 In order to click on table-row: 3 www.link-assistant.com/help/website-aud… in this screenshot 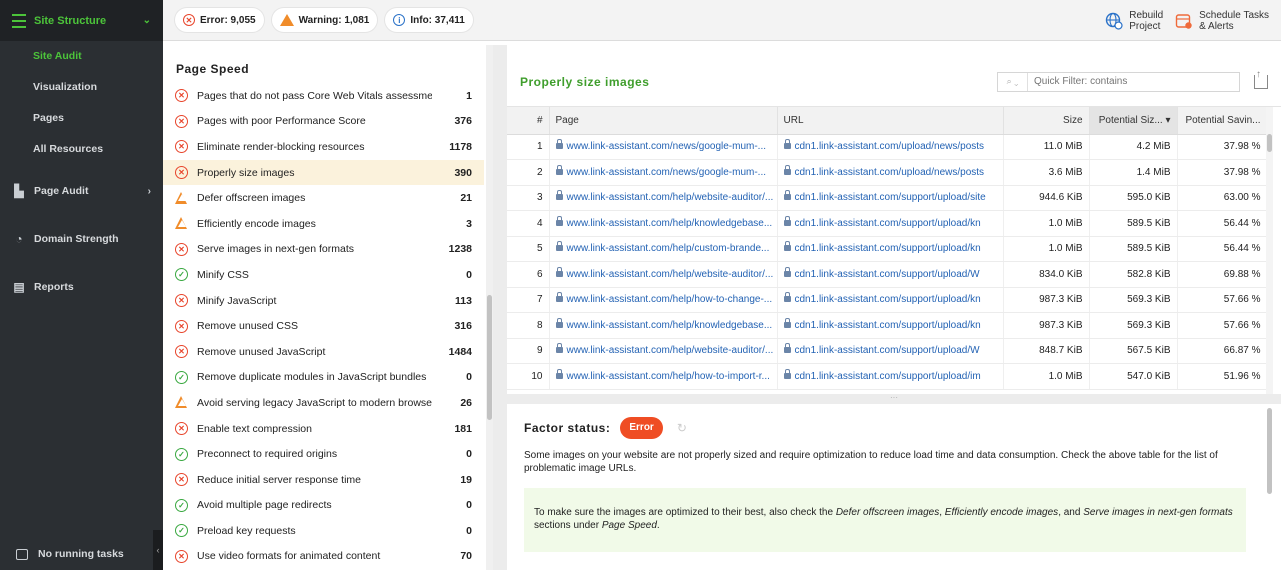, I will do `click(887, 198)`.